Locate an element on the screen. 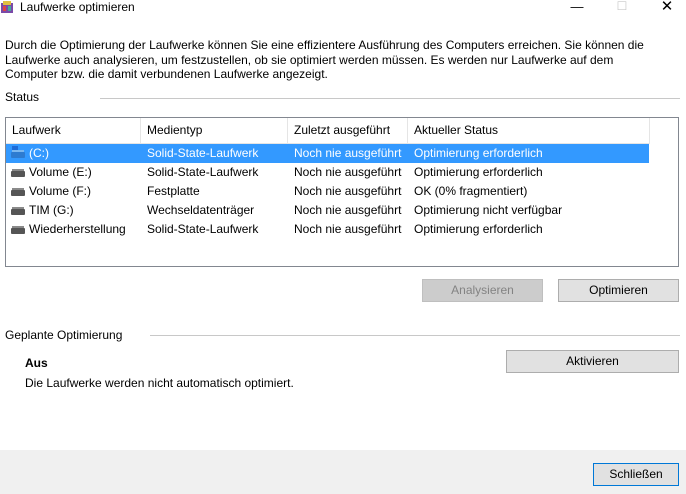  column-header-media-type: Medientyp is located at coordinates (214, 130).